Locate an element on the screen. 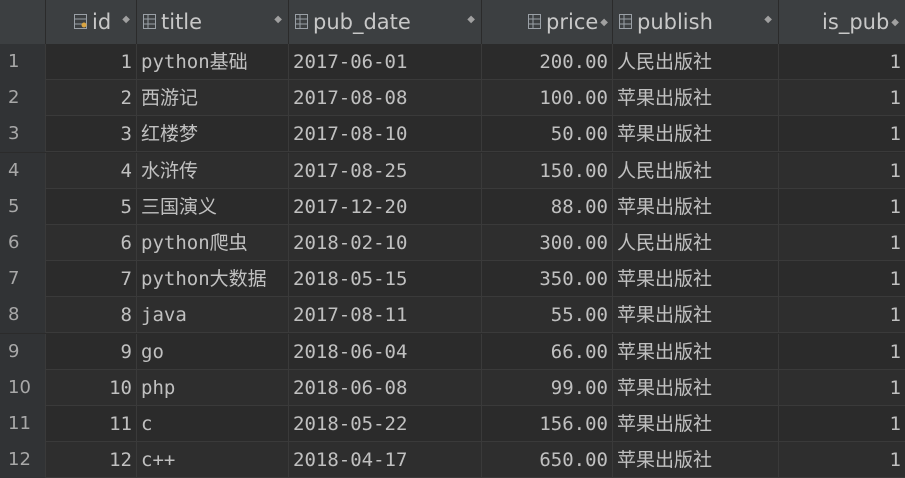 This screenshot has width=905, height=478. cell-pub-date: 2018-05-22 is located at coordinates (385, 424).